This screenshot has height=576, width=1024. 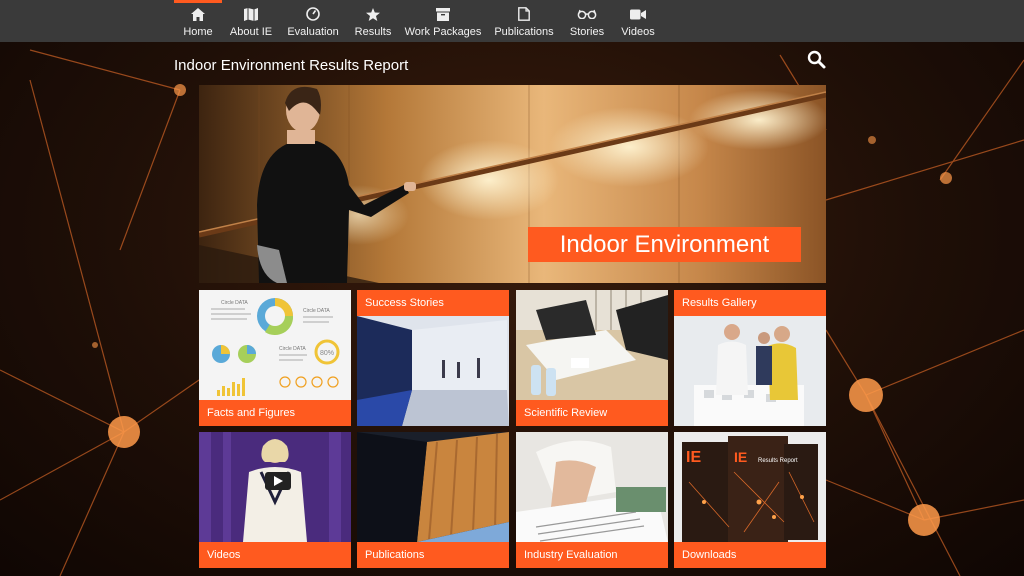 I want to click on tile-label: Videos, so click(x=275, y=555).